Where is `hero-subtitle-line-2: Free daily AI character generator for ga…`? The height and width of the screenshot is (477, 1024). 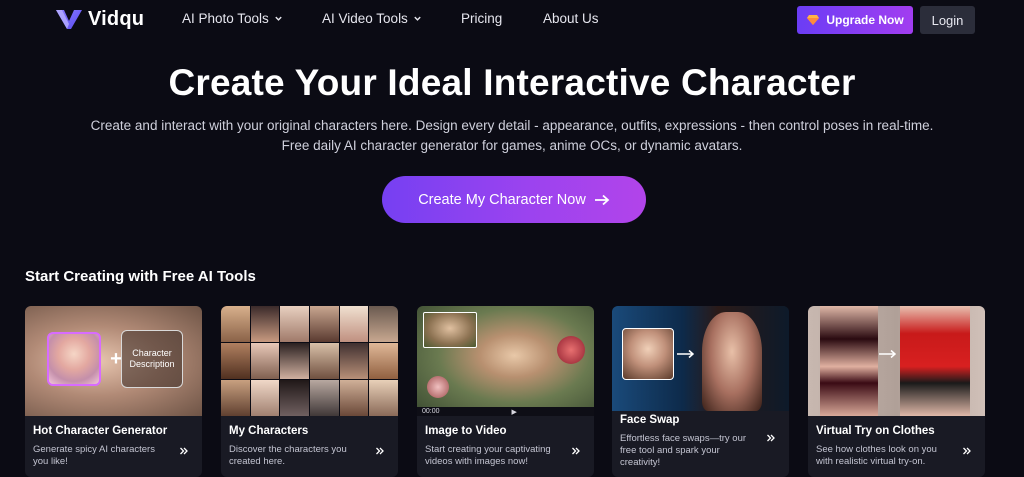 hero-subtitle-line-2: Free daily AI character generator for ga… is located at coordinates (512, 145).